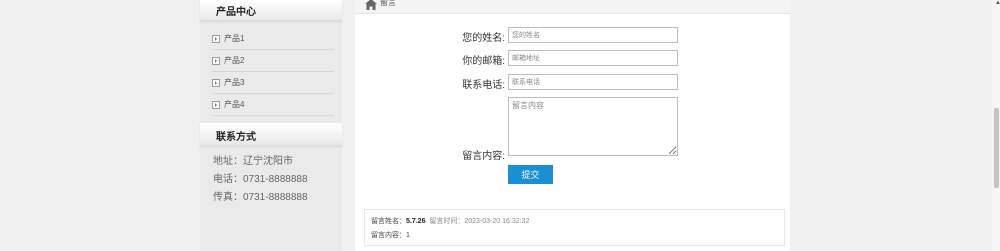 This screenshot has width=1000, height=251. What do you see at coordinates (271, 10) in the screenshot?
I see `product-center-header: 产品中心` at bounding box center [271, 10].